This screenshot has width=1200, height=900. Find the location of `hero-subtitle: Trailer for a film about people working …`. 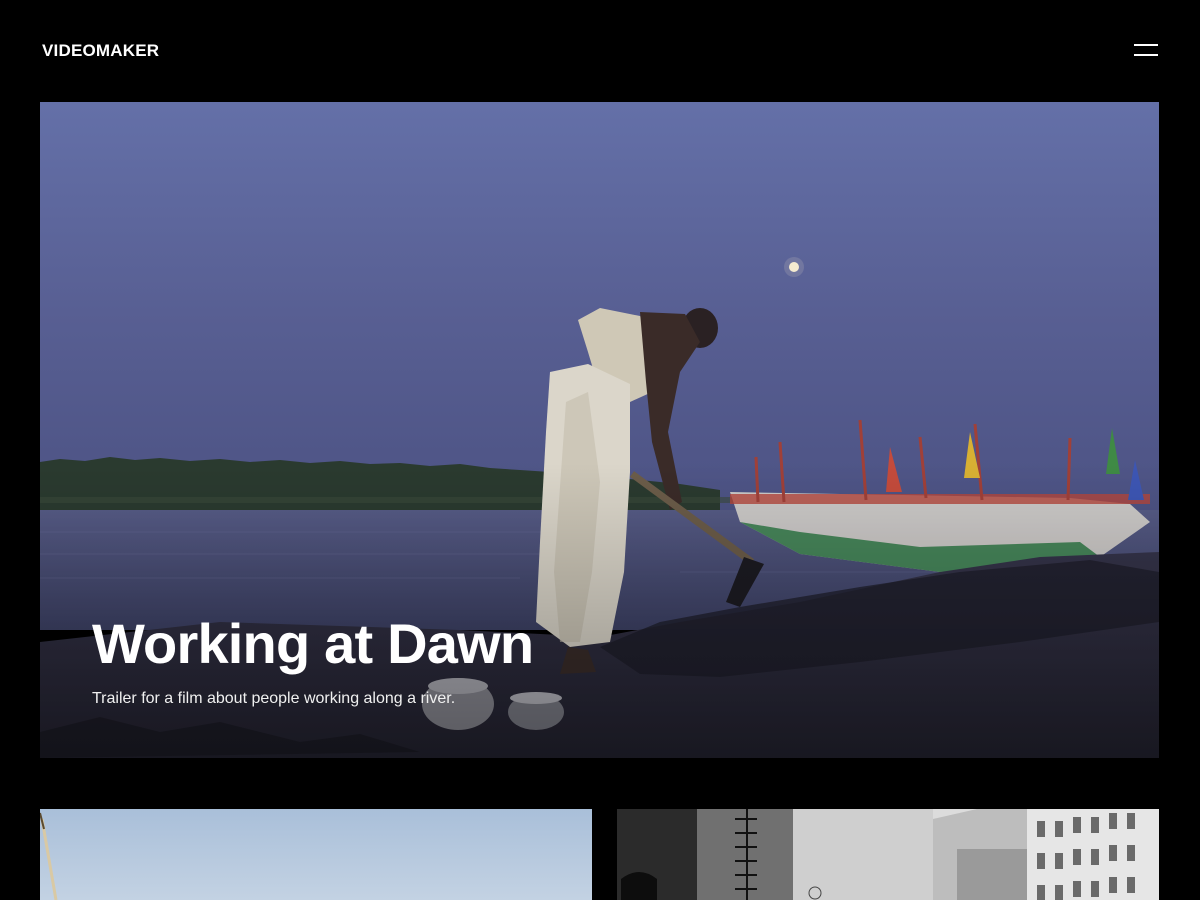

hero-subtitle: Trailer for a film about people working … is located at coordinates (274, 698).